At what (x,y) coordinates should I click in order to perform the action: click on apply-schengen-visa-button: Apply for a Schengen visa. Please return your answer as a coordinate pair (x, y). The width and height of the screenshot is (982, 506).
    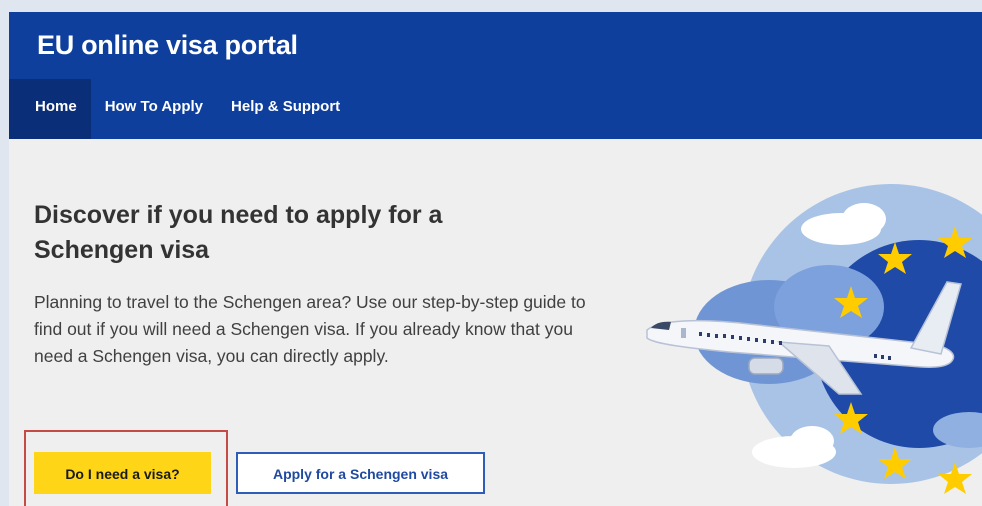
    Looking at the image, I should click on (360, 473).